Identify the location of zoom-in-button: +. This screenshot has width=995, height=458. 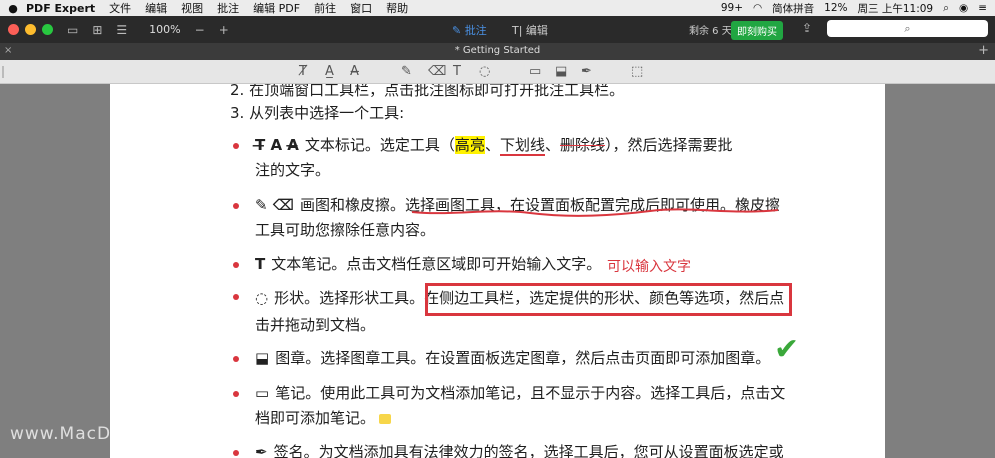
(224, 30).